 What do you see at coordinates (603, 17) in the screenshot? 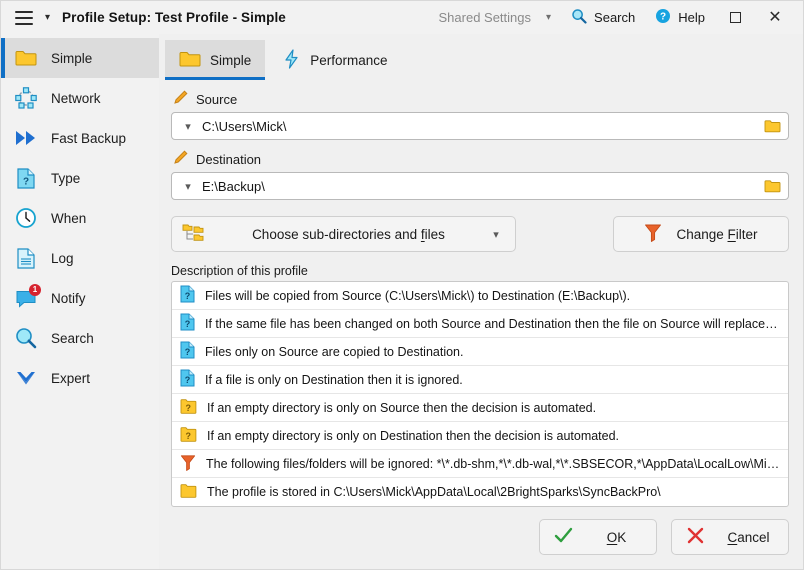
I see `search-button: Search` at bounding box center [603, 17].